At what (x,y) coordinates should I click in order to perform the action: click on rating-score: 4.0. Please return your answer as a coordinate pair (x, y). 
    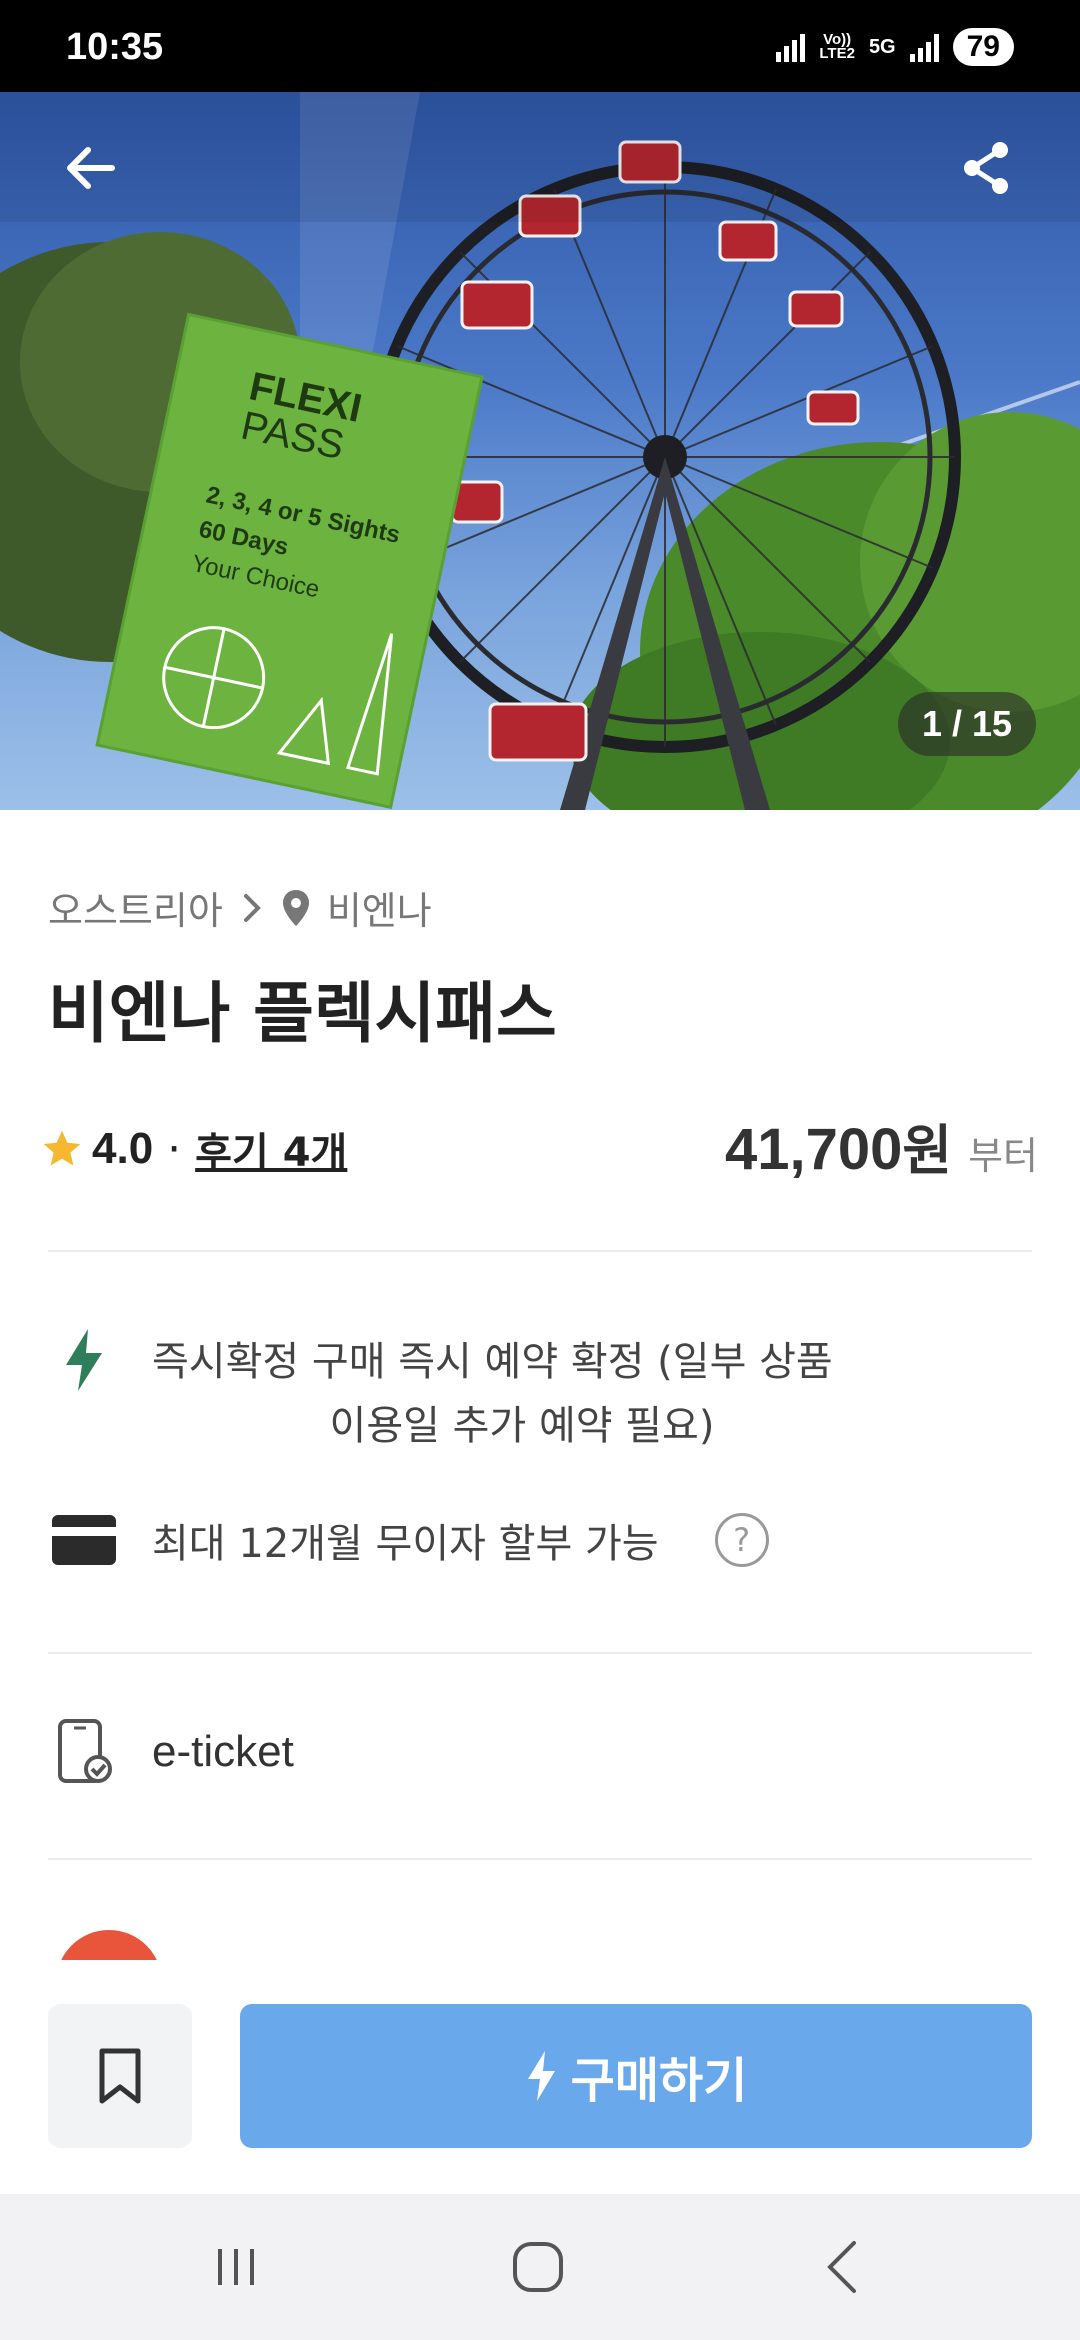
    Looking at the image, I should click on (123, 1148).